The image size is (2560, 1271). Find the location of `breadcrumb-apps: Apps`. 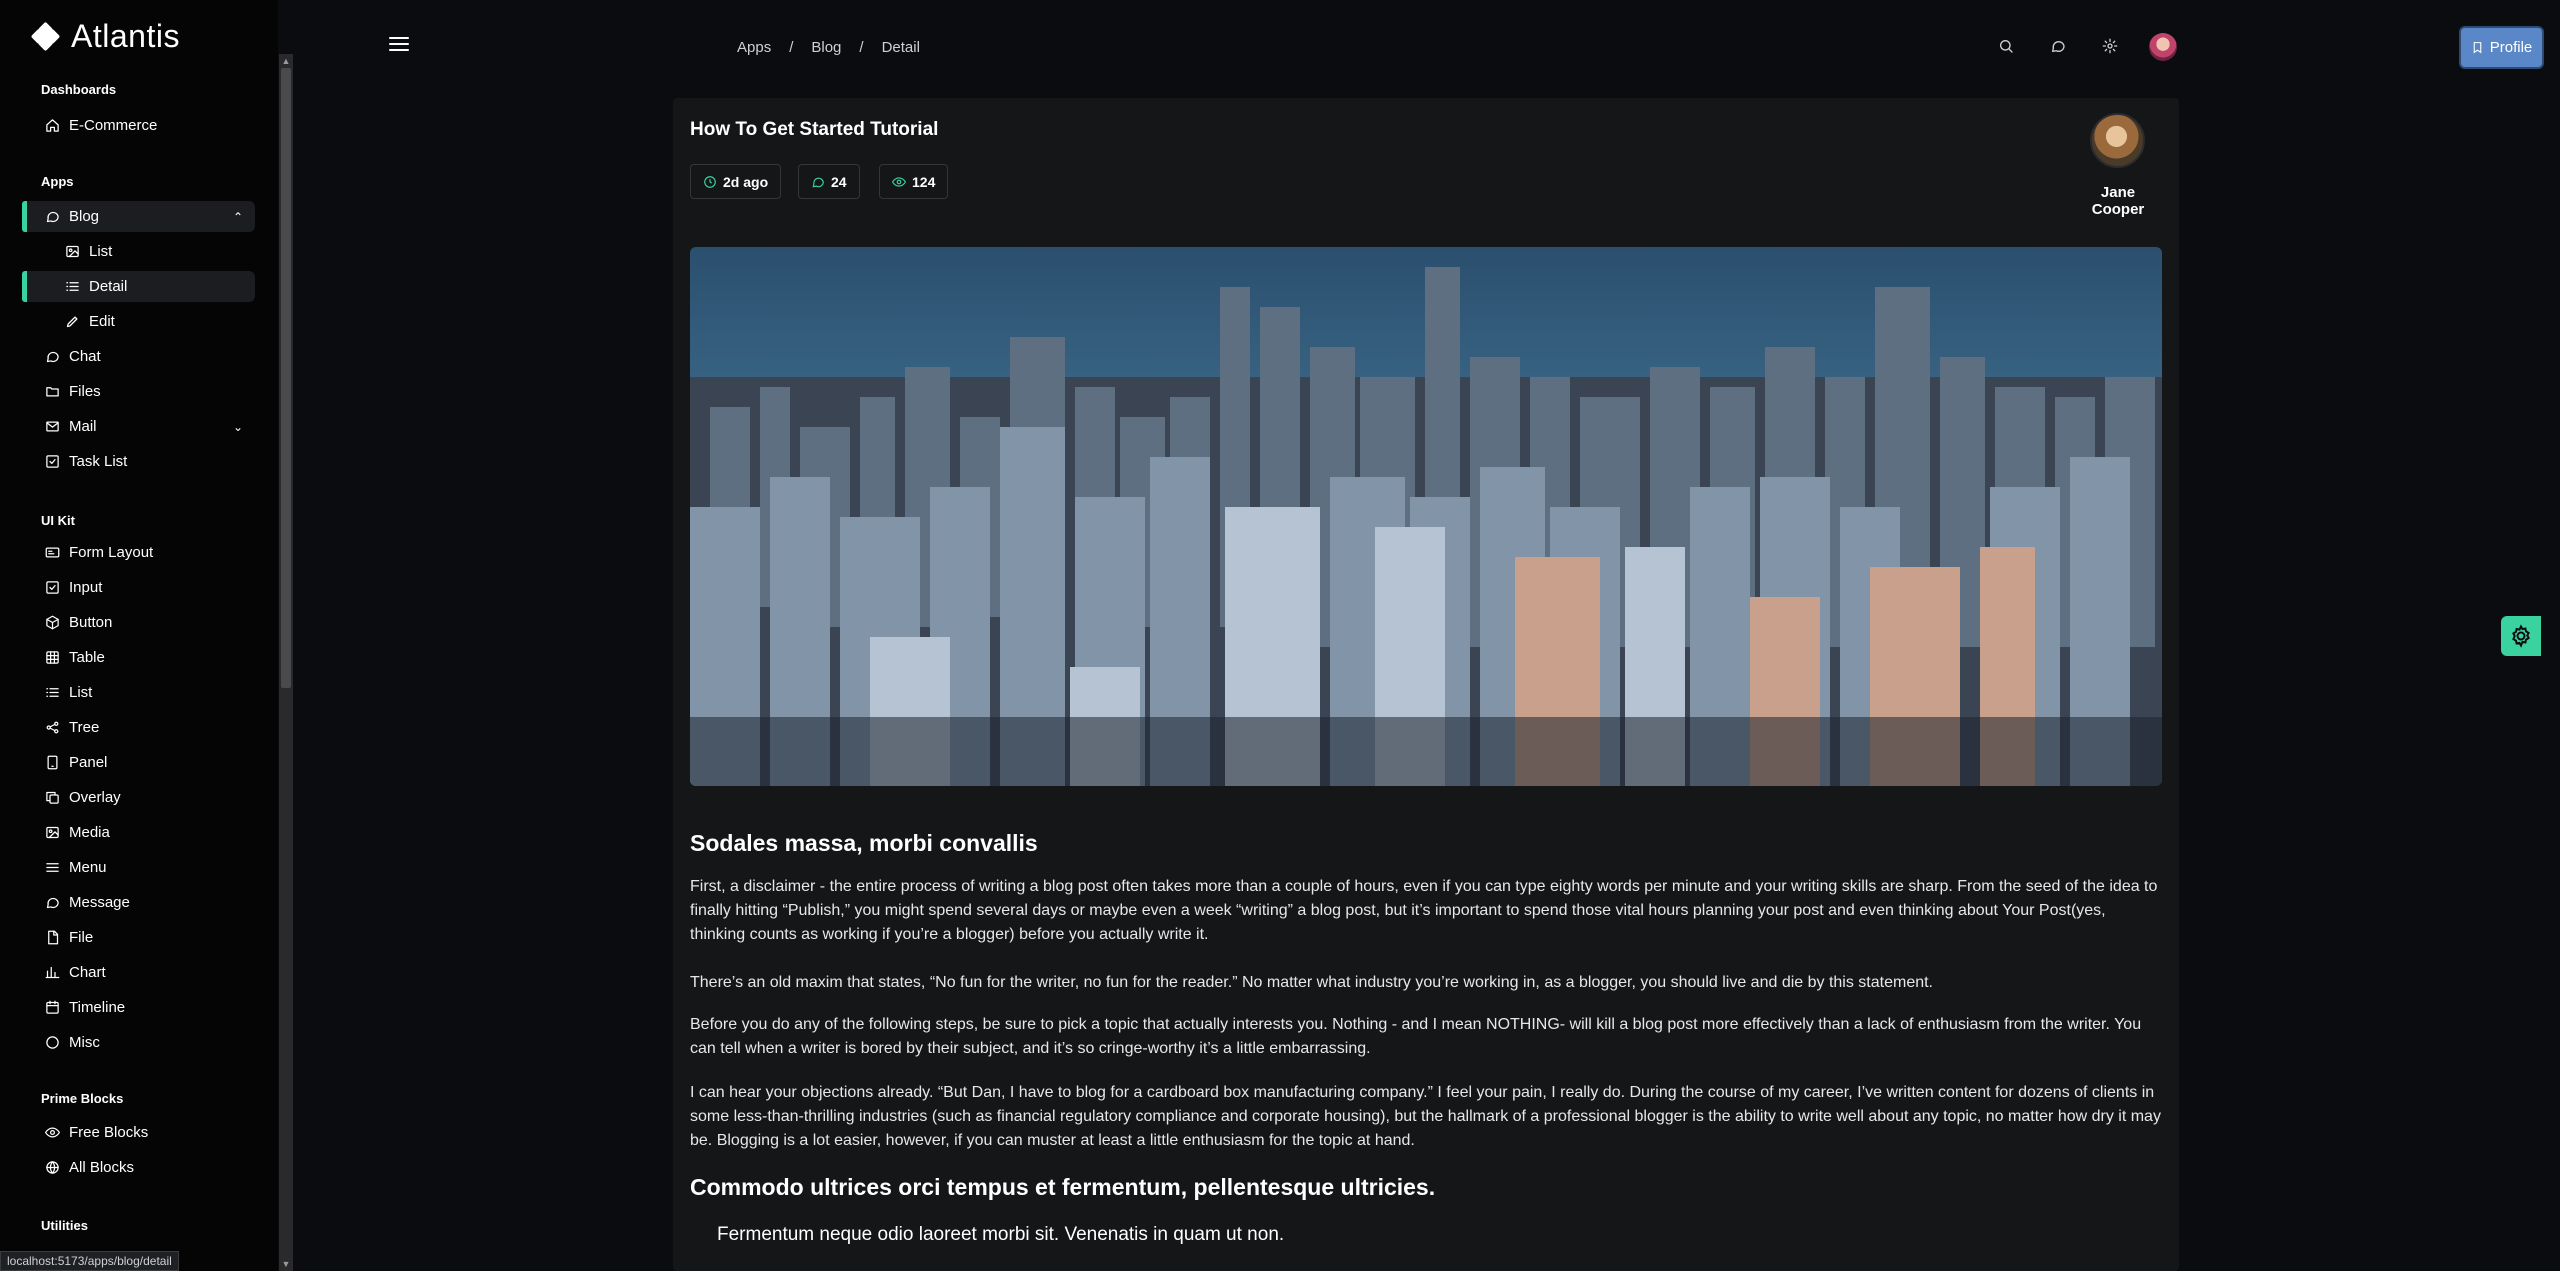

breadcrumb-apps: Apps is located at coordinates (754, 47).